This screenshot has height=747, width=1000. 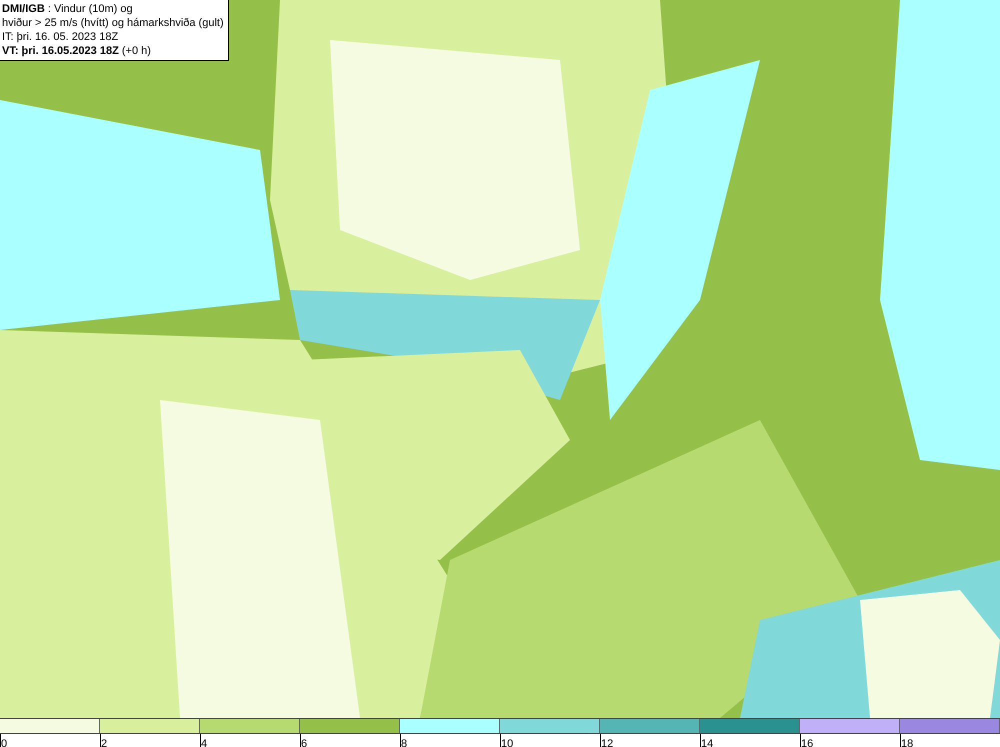 I want to click on legend-tick-label: 8, so click(x=404, y=742).